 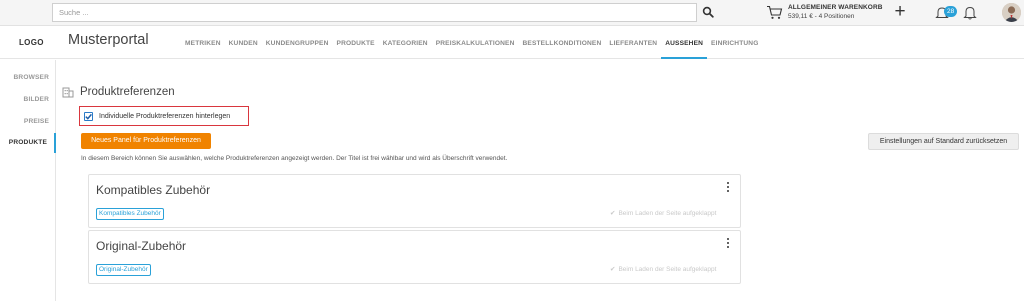 What do you see at coordinates (68, 92) in the screenshot?
I see `building-icon` at bounding box center [68, 92].